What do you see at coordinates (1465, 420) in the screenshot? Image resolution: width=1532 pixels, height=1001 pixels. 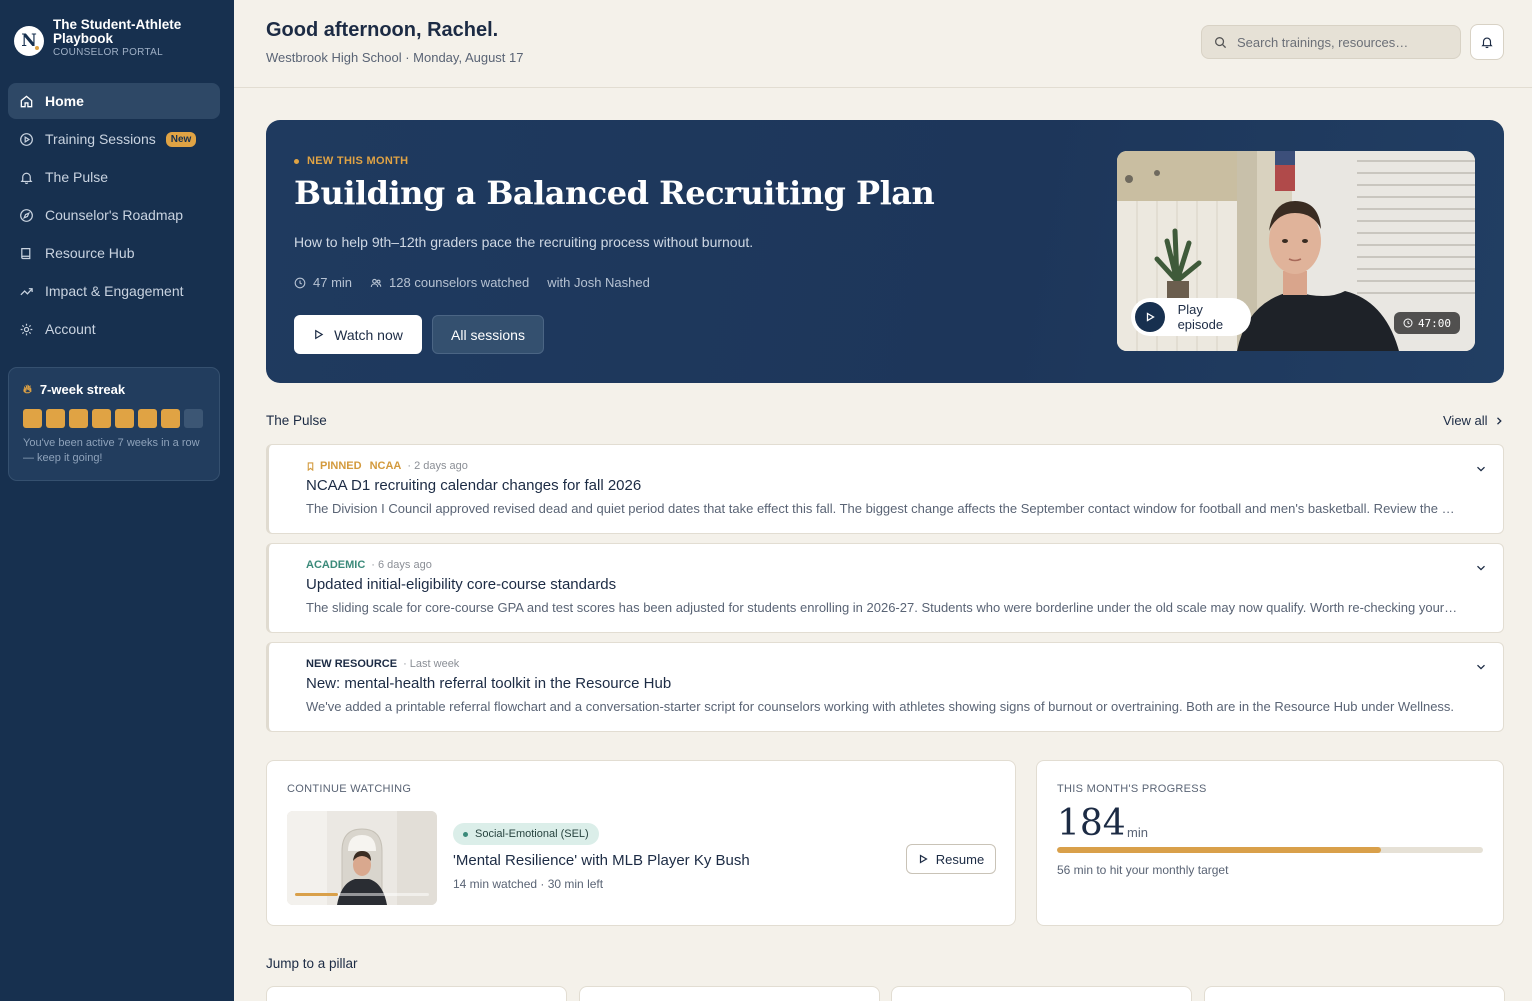 I see `view-all-label: View all` at bounding box center [1465, 420].